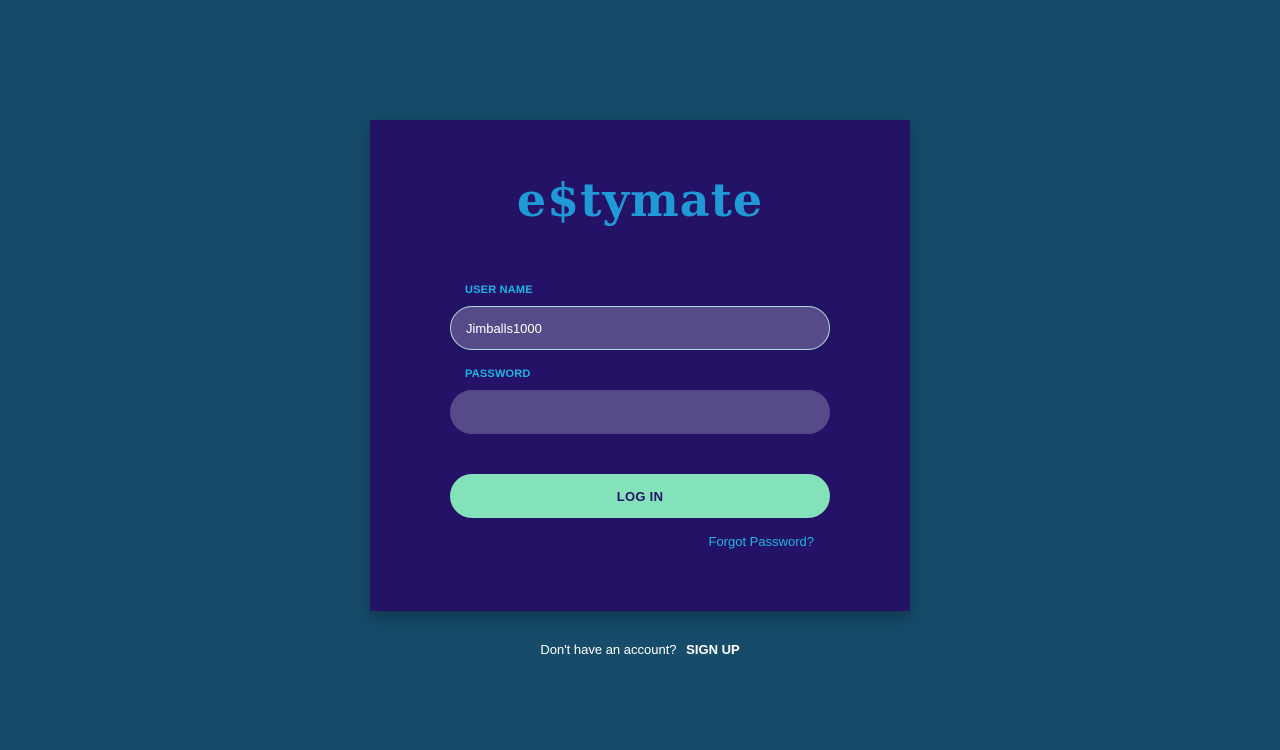 Image resolution: width=1280 pixels, height=750 pixels. I want to click on signup-prompt: Don't have an account?, so click(608, 649).